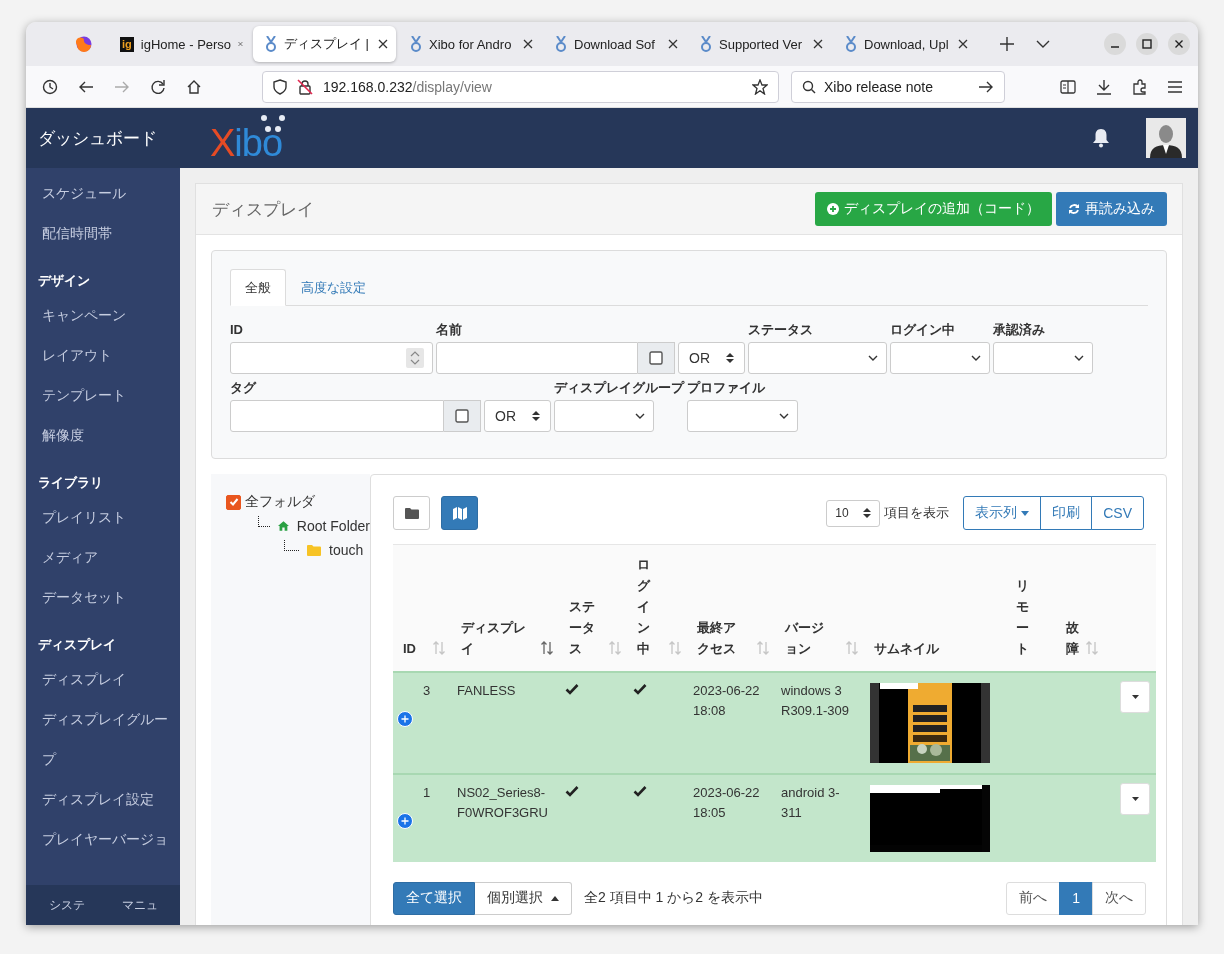 The height and width of the screenshot is (954, 1224). What do you see at coordinates (103, 355) in the screenshot?
I see `sidebar-item: レイアウト` at bounding box center [103, 355].